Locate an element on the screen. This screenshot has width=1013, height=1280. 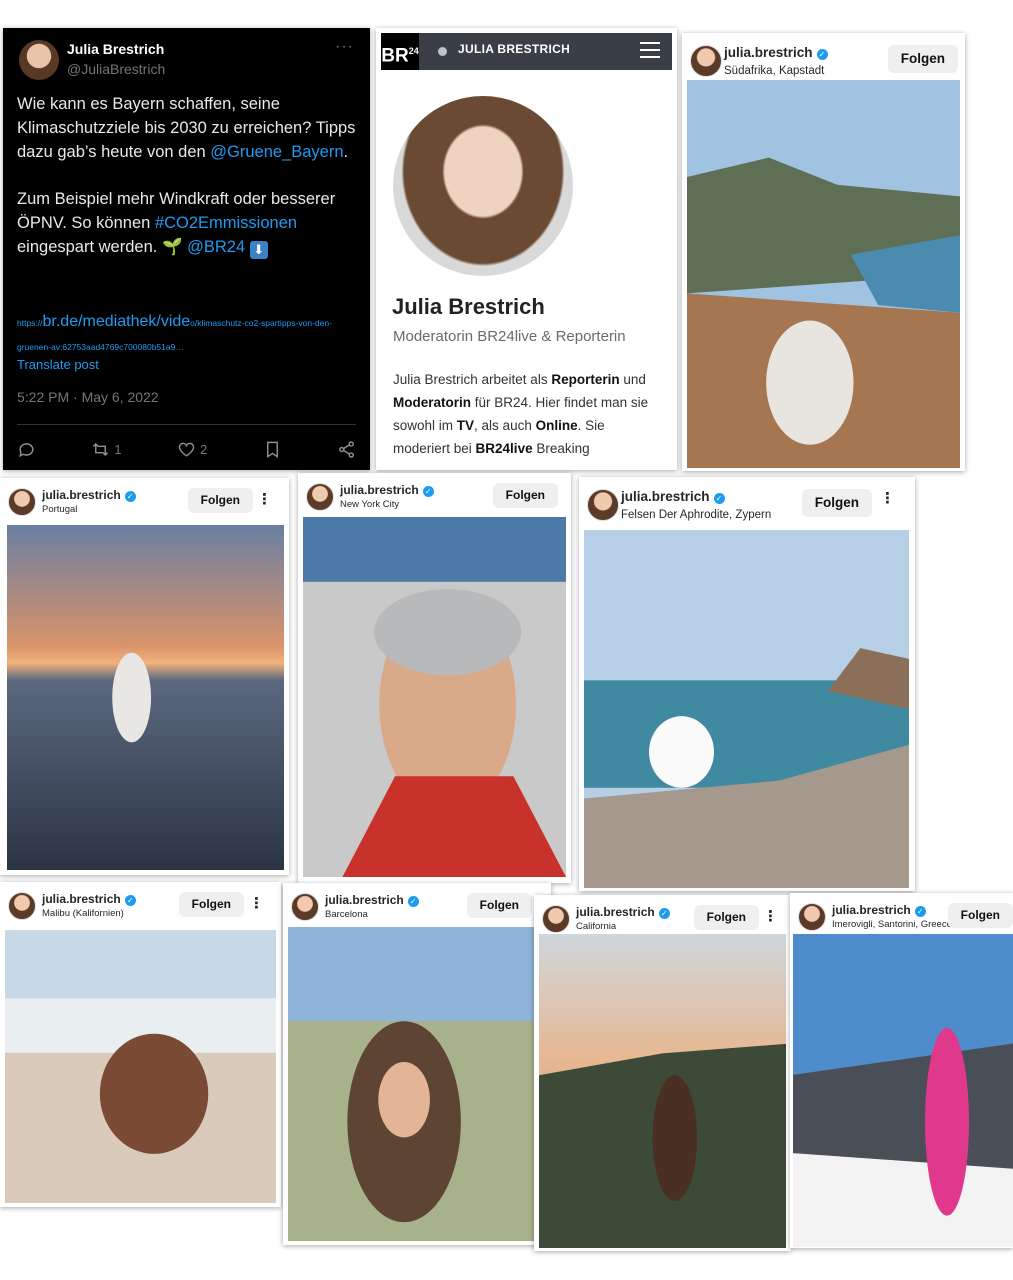
mention-br24: @BR24 is located at coordinates (216, 247).